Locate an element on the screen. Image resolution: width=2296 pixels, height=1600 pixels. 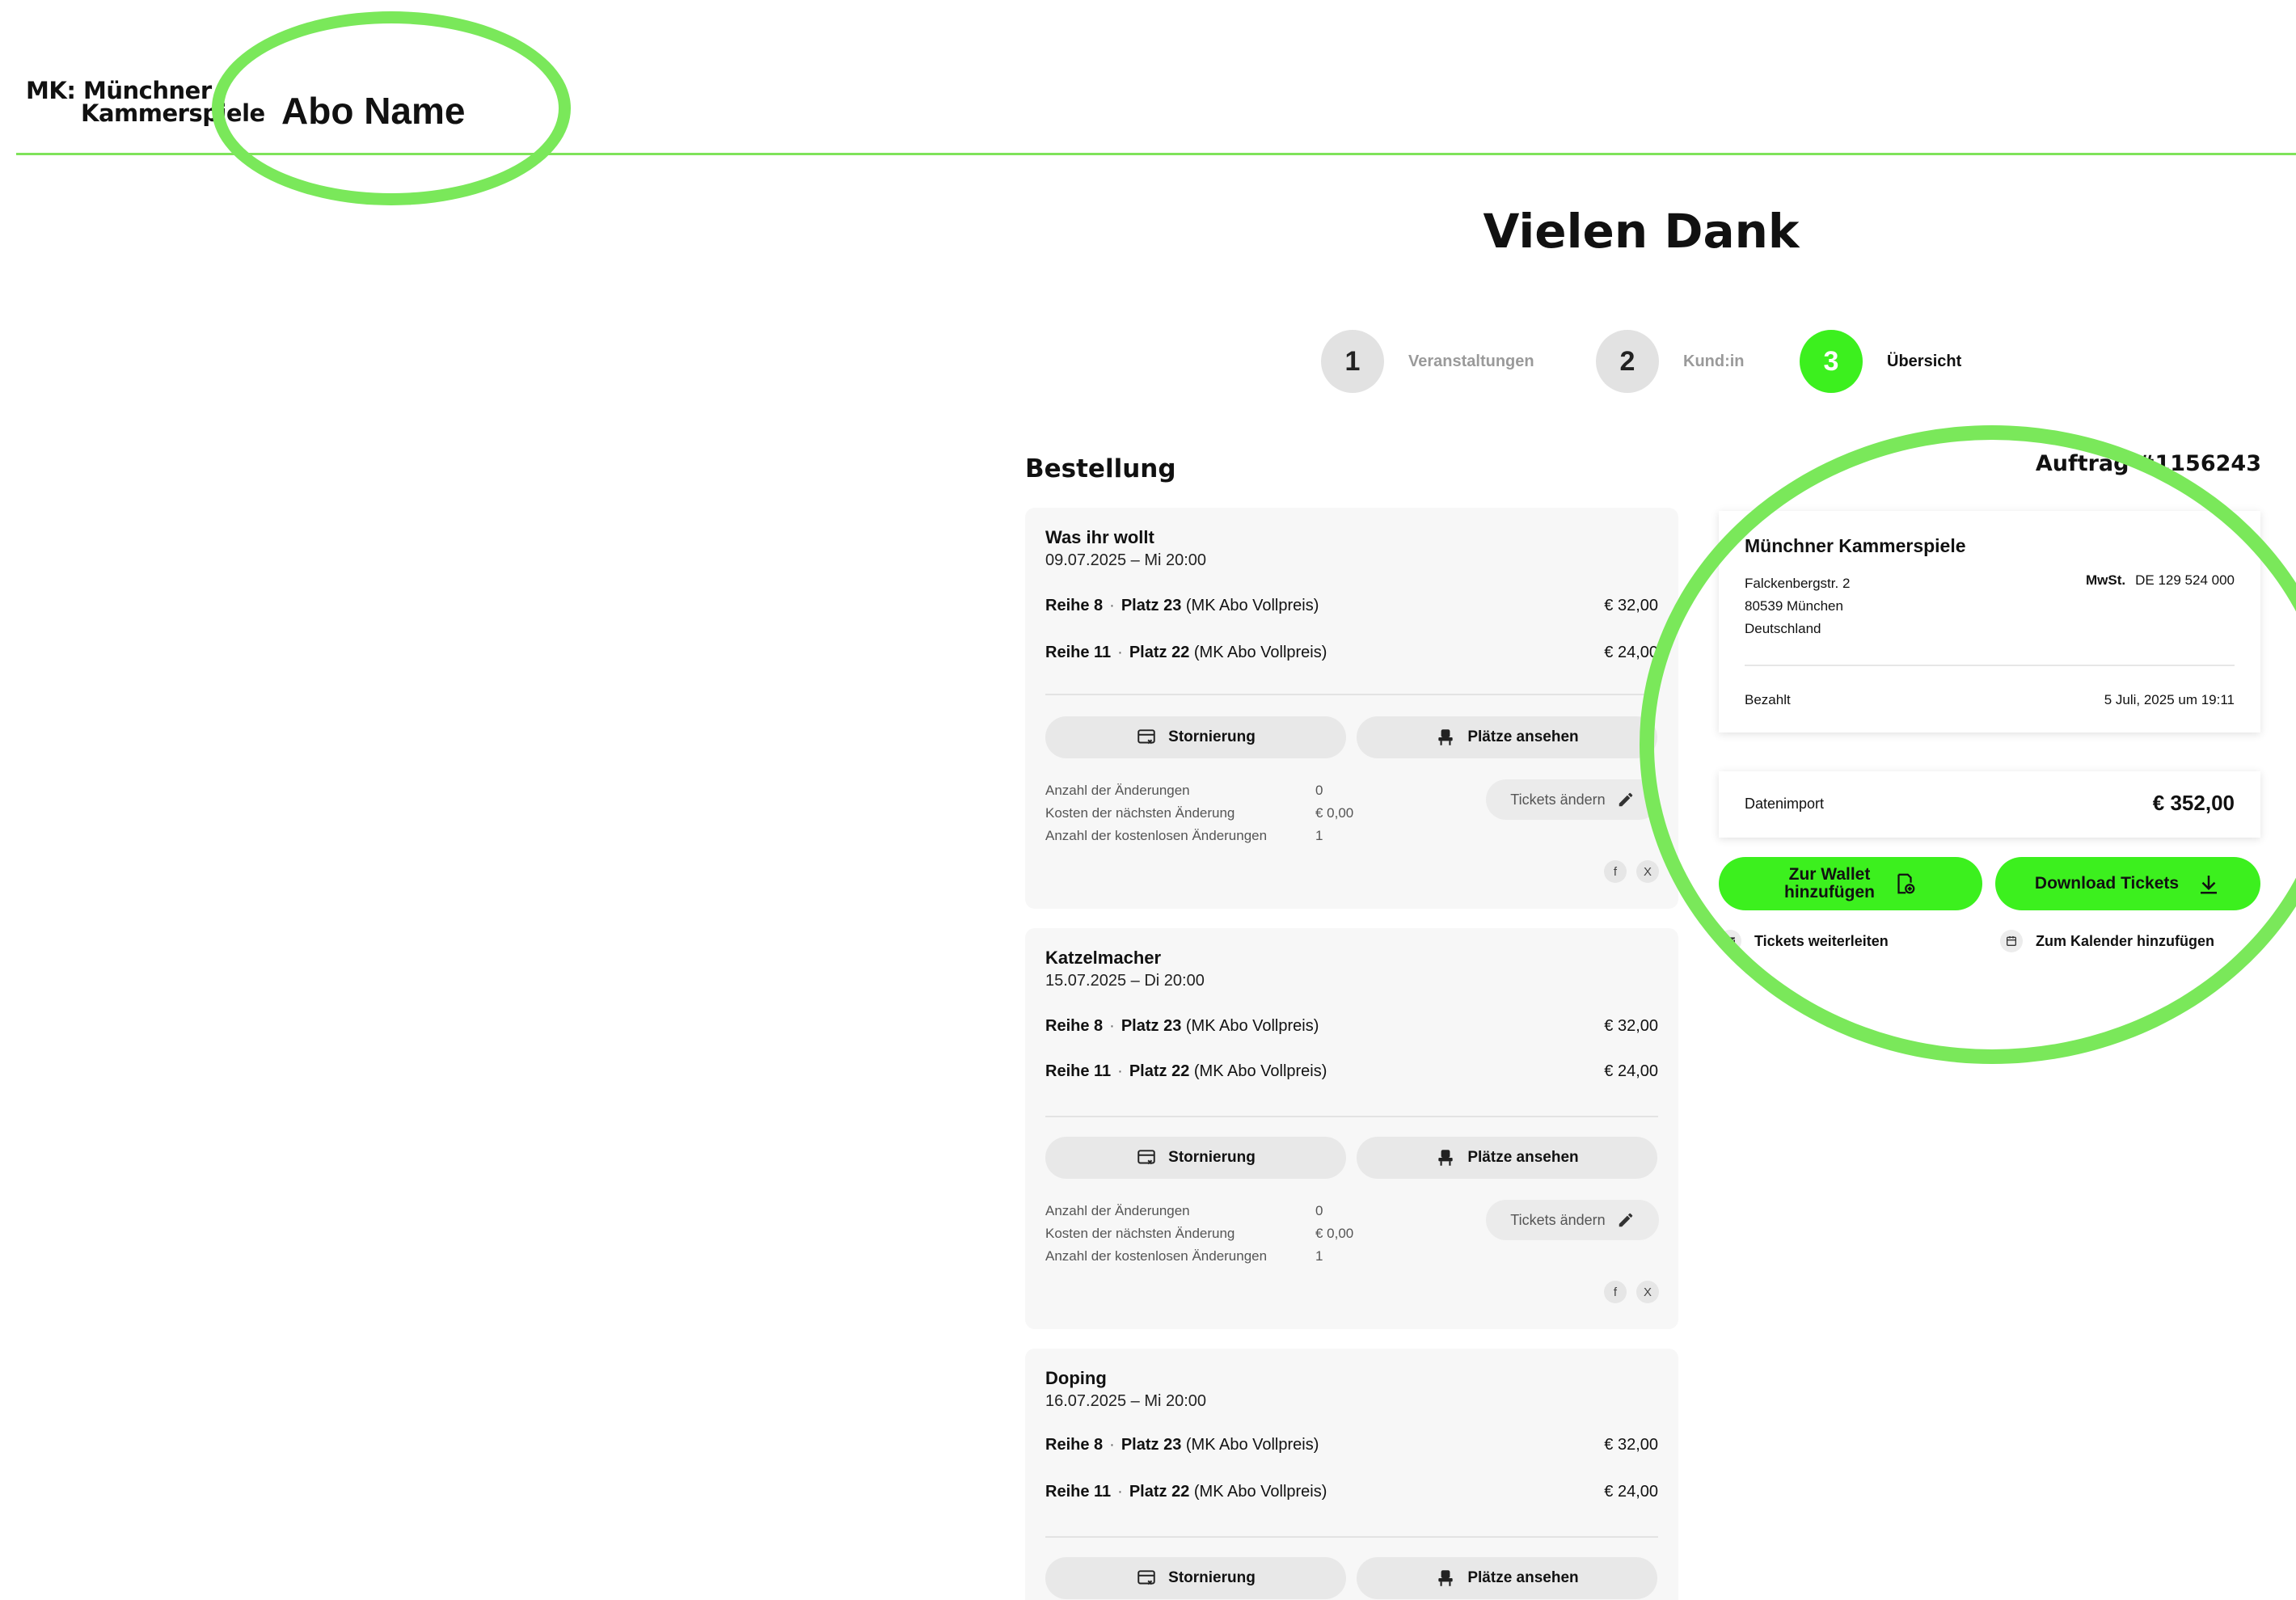
step-number: 2 is located at coordinates (1628, 361).